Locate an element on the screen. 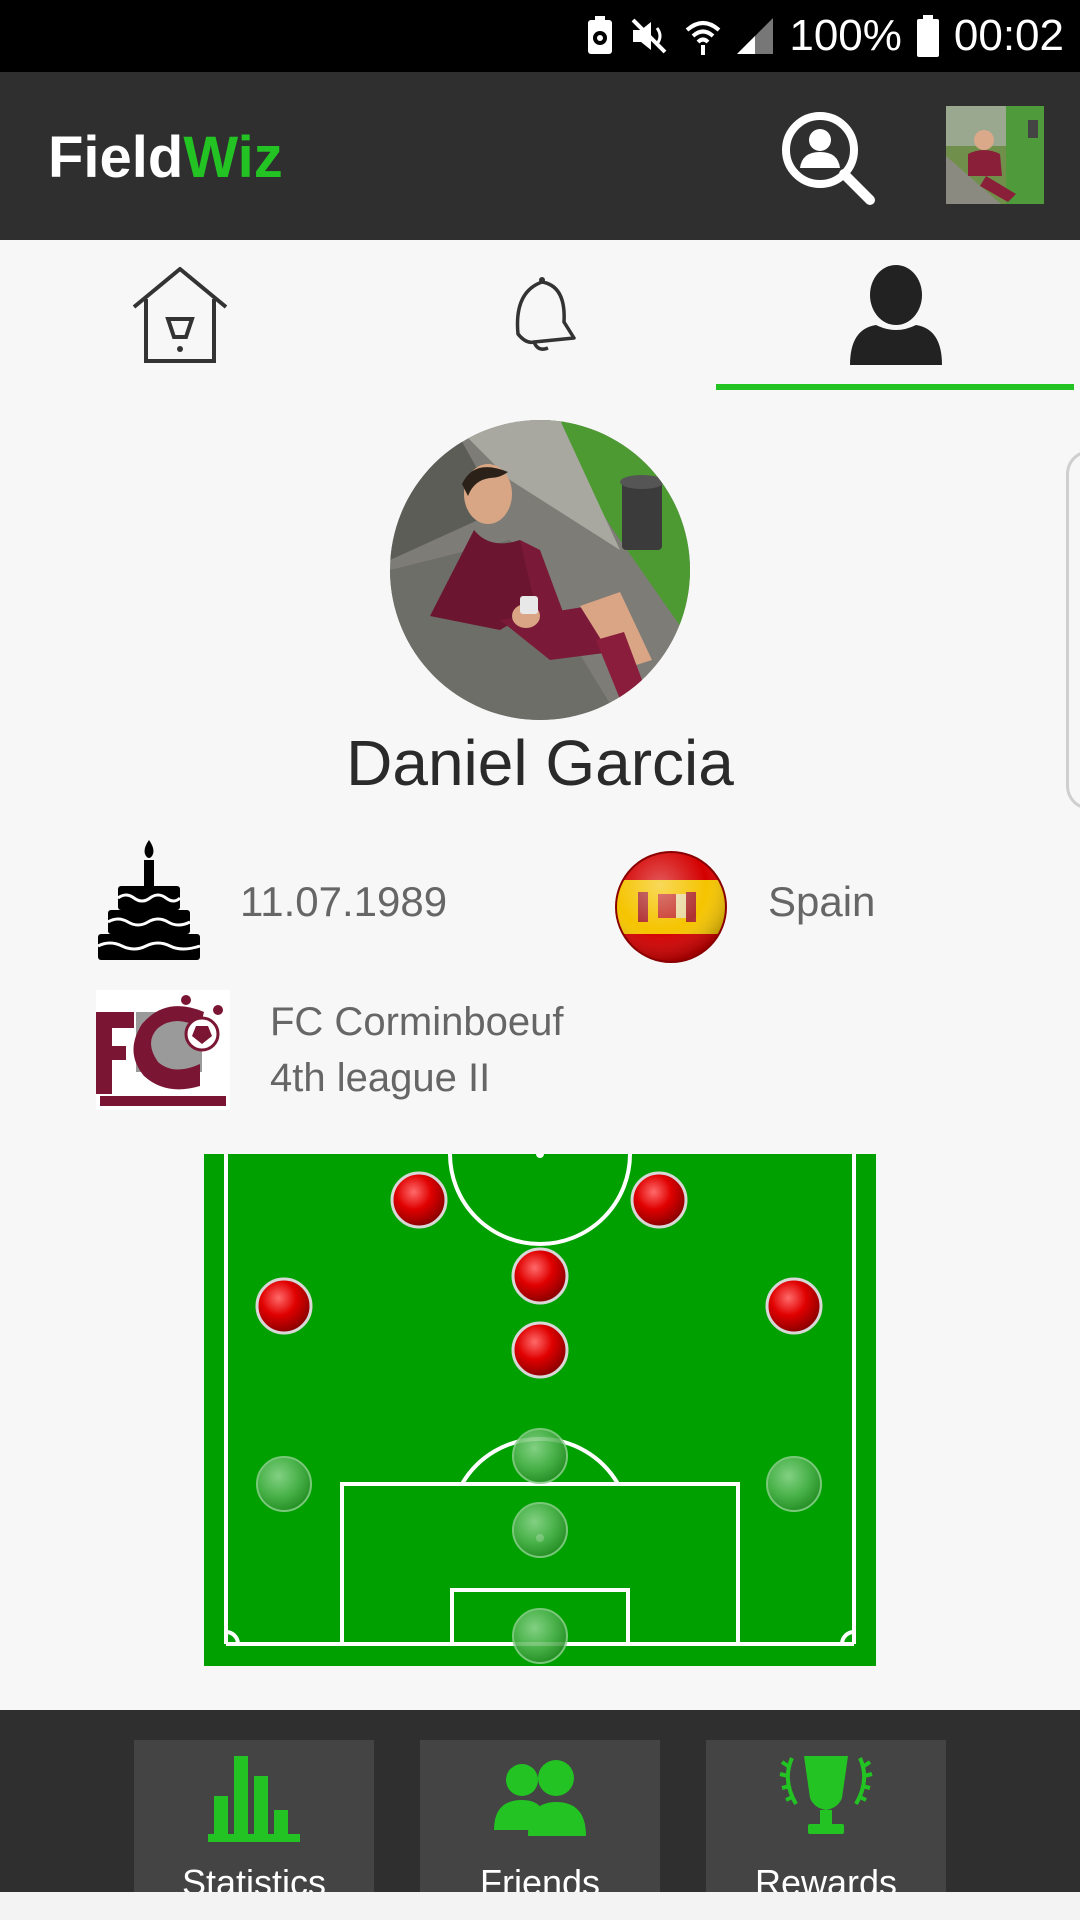 This screenshot has width=1080, height=1920. tab-notifications is located at coordinates (540, 315).